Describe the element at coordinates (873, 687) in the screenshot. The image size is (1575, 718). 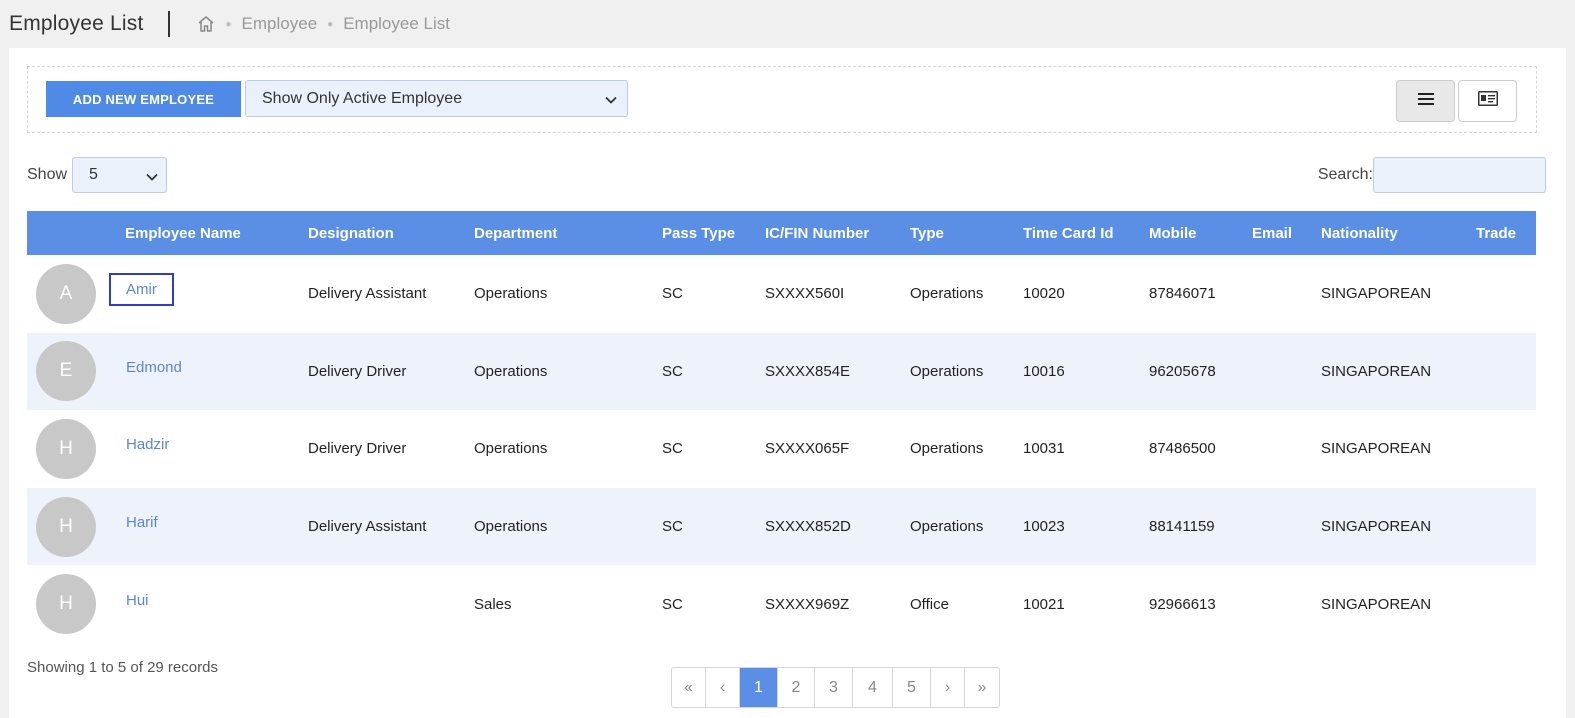
I see `page-button: 4` at that location.